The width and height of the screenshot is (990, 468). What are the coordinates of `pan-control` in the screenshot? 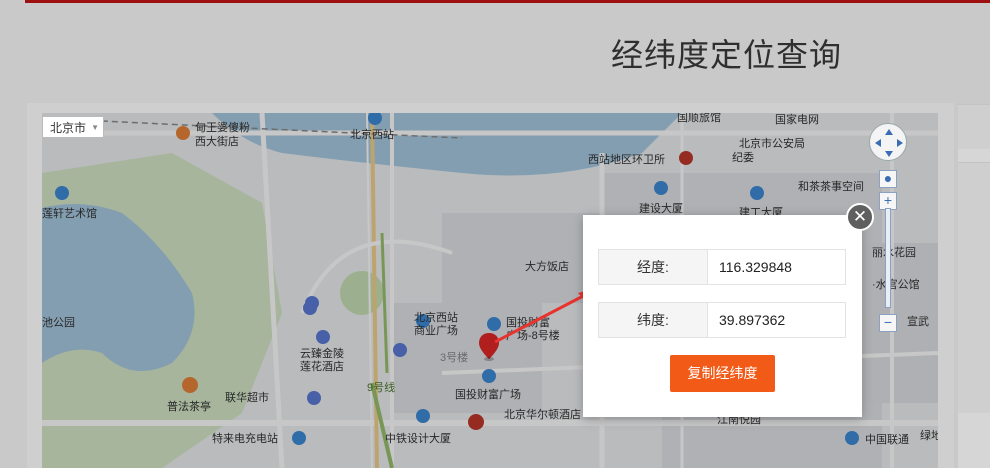 It's located at (888, 142).